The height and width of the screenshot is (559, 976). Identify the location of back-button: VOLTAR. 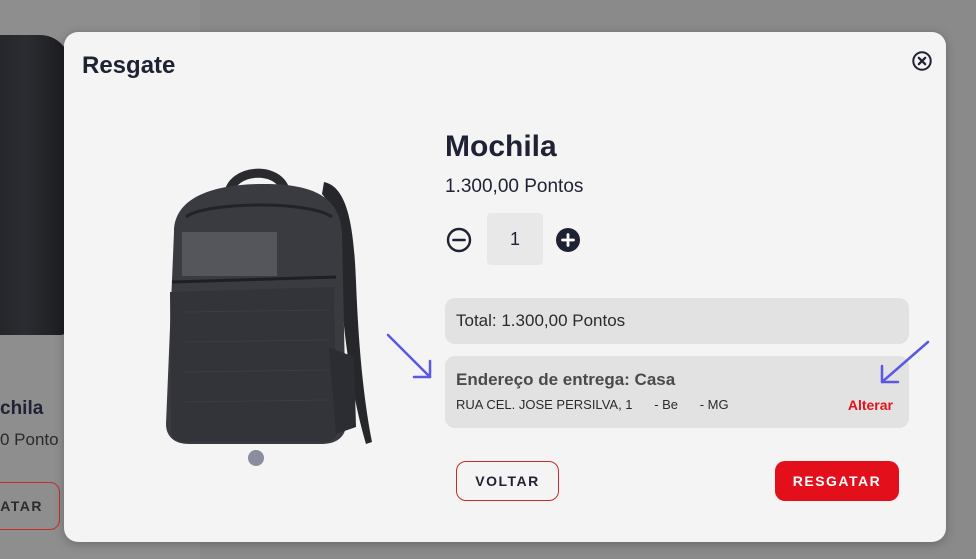
(507, 481).